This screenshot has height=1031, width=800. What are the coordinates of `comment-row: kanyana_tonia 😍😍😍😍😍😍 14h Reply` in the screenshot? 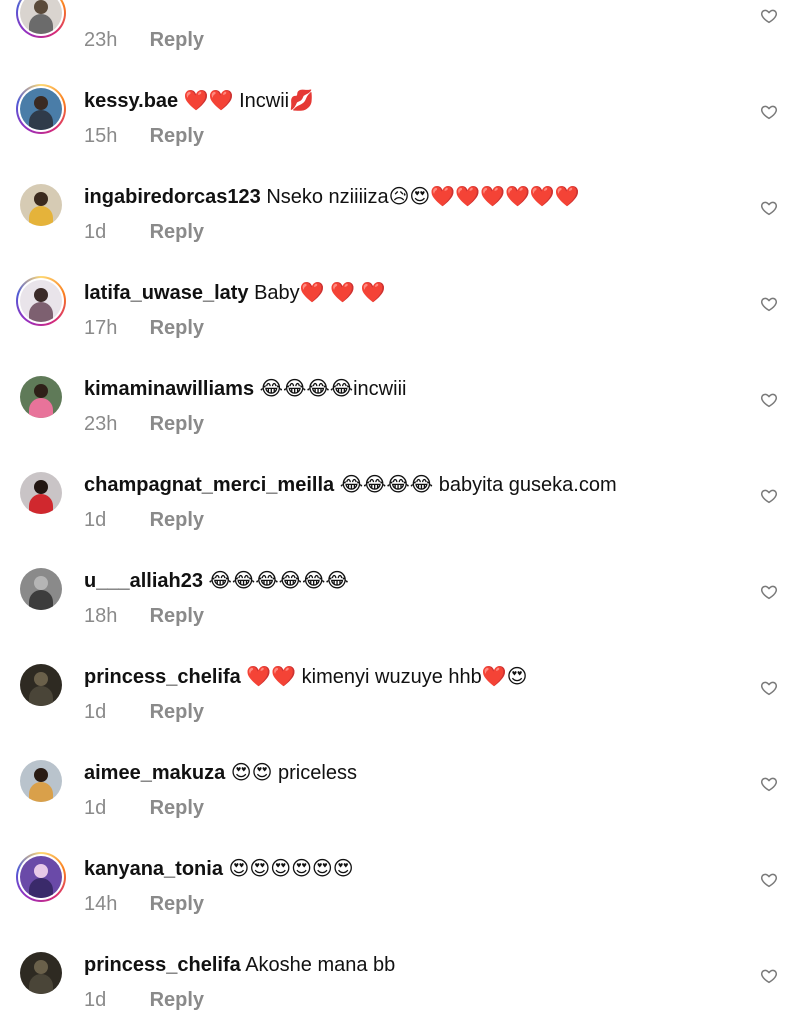 It's located at (400, 887).